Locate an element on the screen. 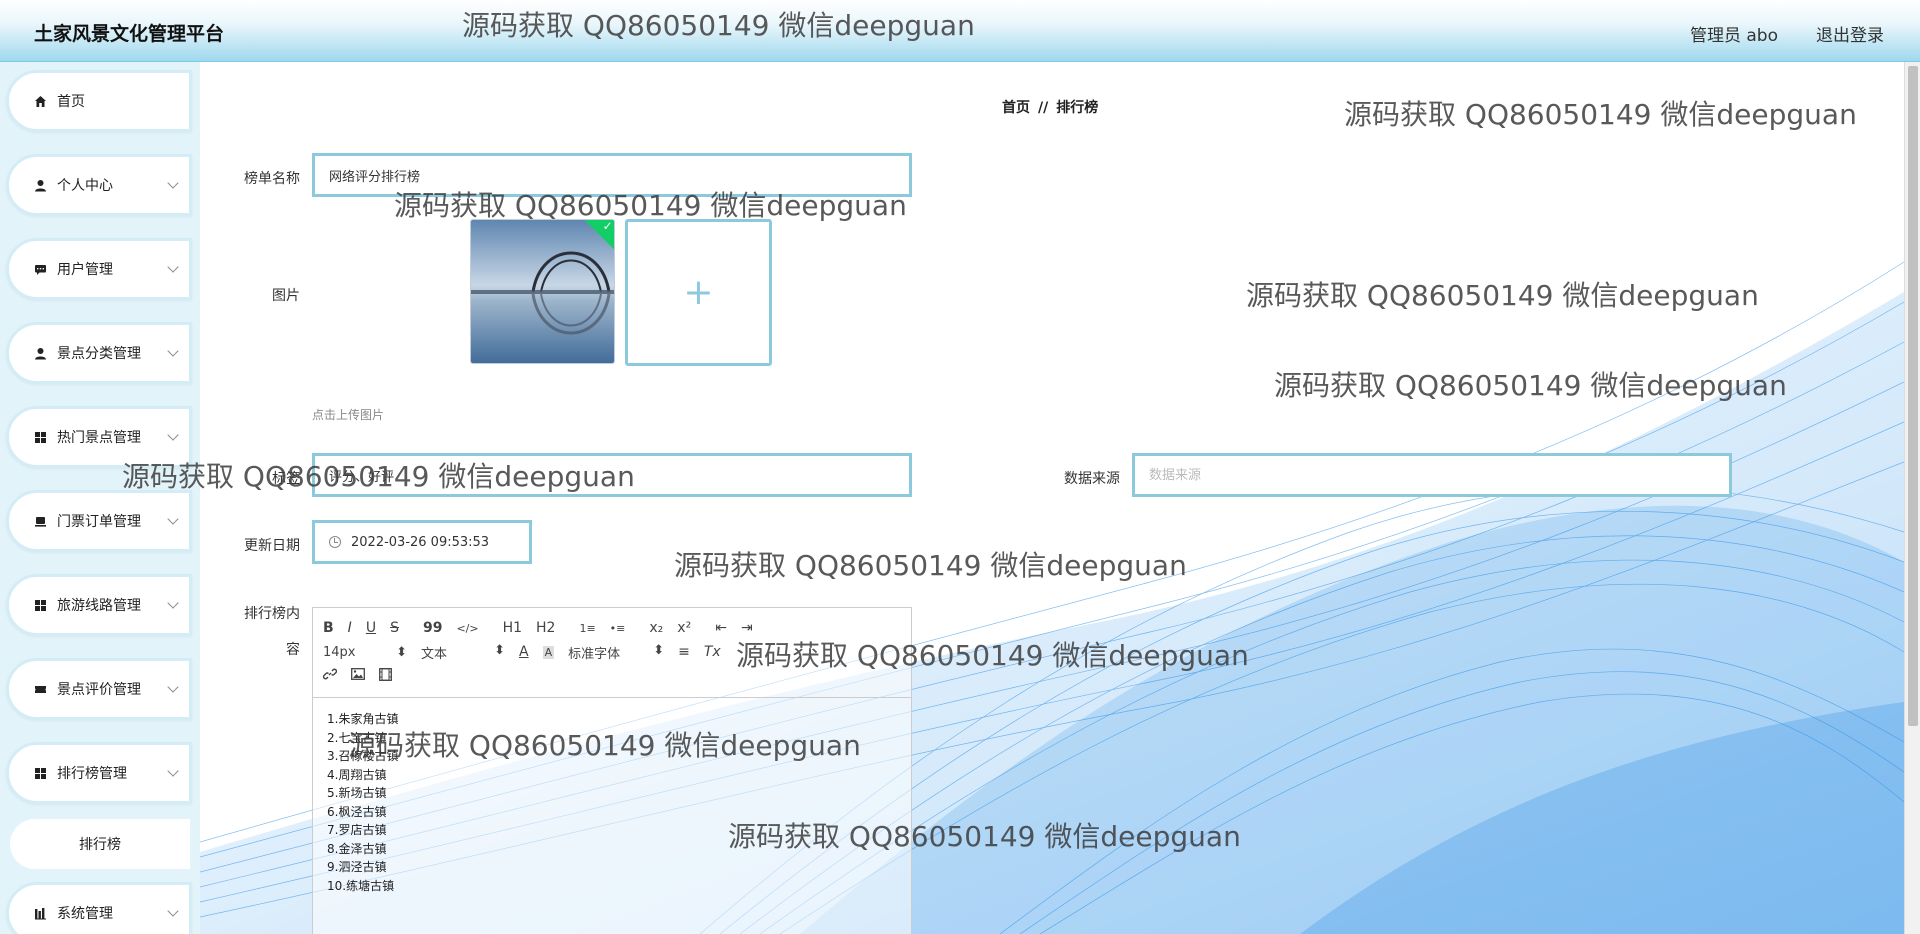 This screenshot has width=1920, height=934. sidebar-item-label: 个人中心 is located at coordinates (85, 186).